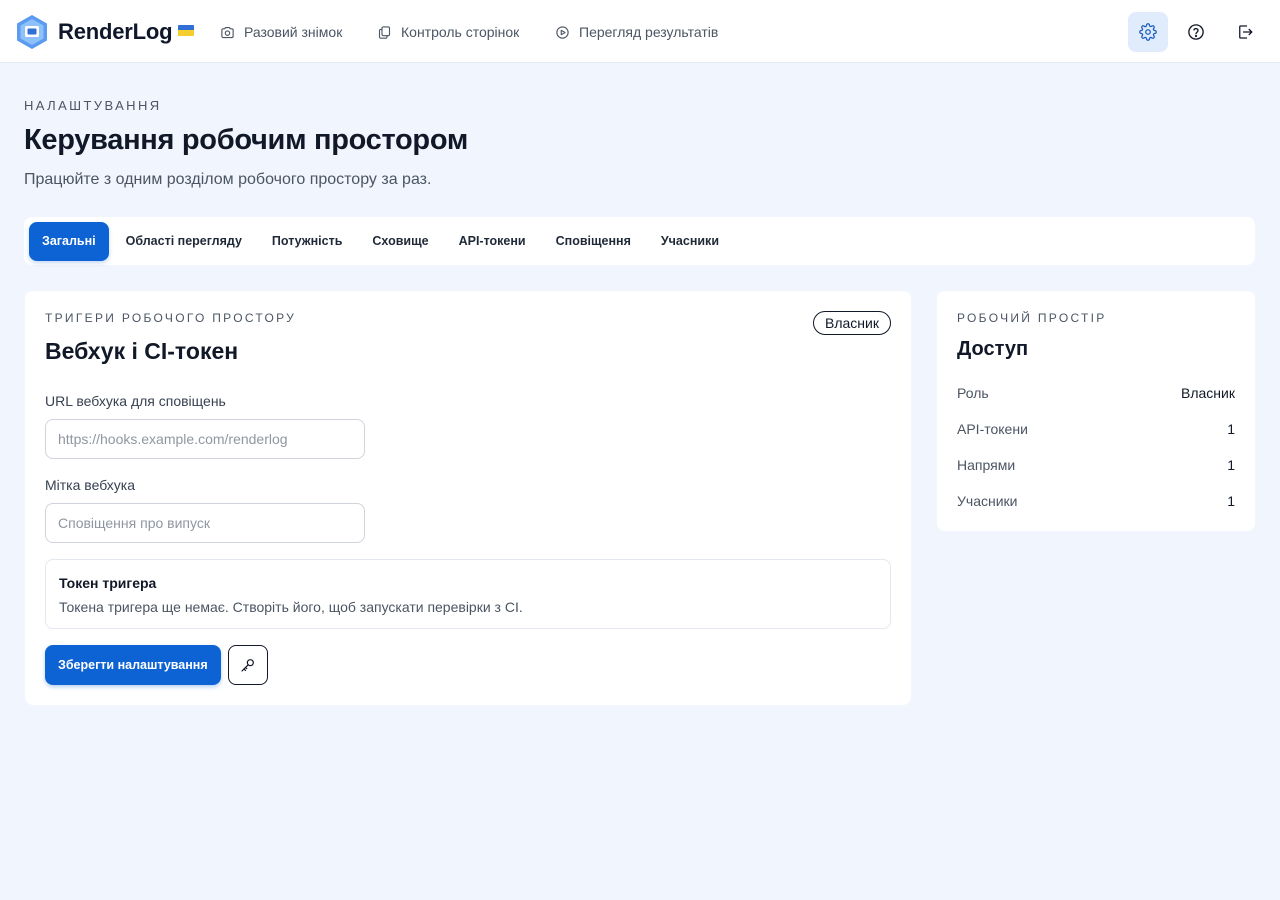 Image resolution: width=1280 pixels, height=900 pixels. Describe the element at coordinates (1096, 465) in the screenshot. I see `access-row-directions: Напрями 1` at that location.